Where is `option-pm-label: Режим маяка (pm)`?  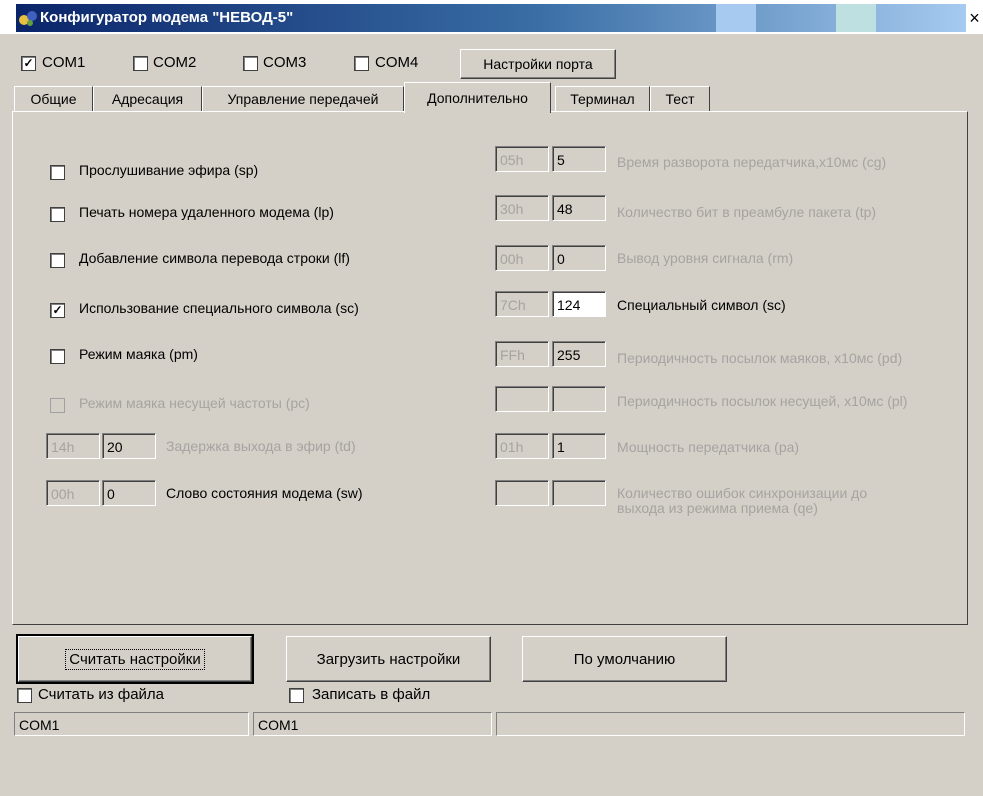 option-pm-label: Режим маяка (pm) is located at coordinates (138, 354).